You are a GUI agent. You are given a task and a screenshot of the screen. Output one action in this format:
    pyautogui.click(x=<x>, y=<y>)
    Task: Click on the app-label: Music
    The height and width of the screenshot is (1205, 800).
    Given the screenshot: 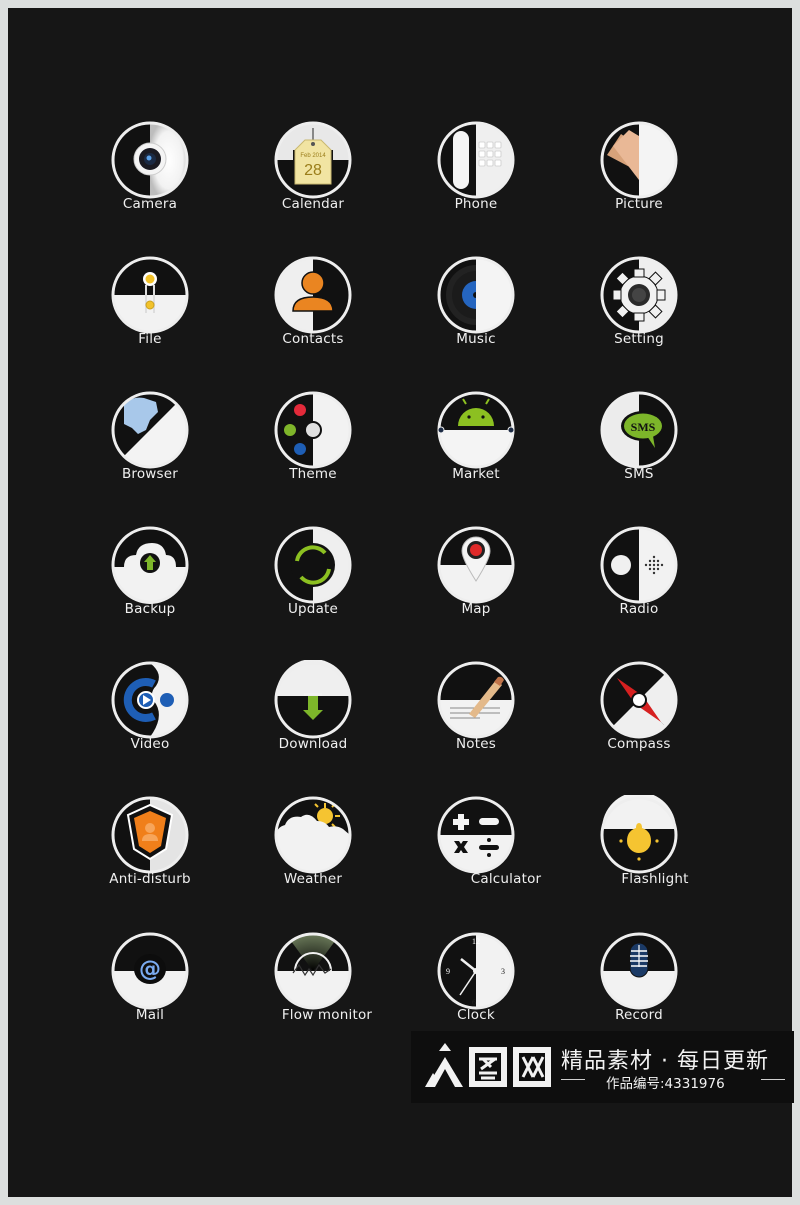 What is the action you would take?
    pyautogui.click(x=476, y=339)
    